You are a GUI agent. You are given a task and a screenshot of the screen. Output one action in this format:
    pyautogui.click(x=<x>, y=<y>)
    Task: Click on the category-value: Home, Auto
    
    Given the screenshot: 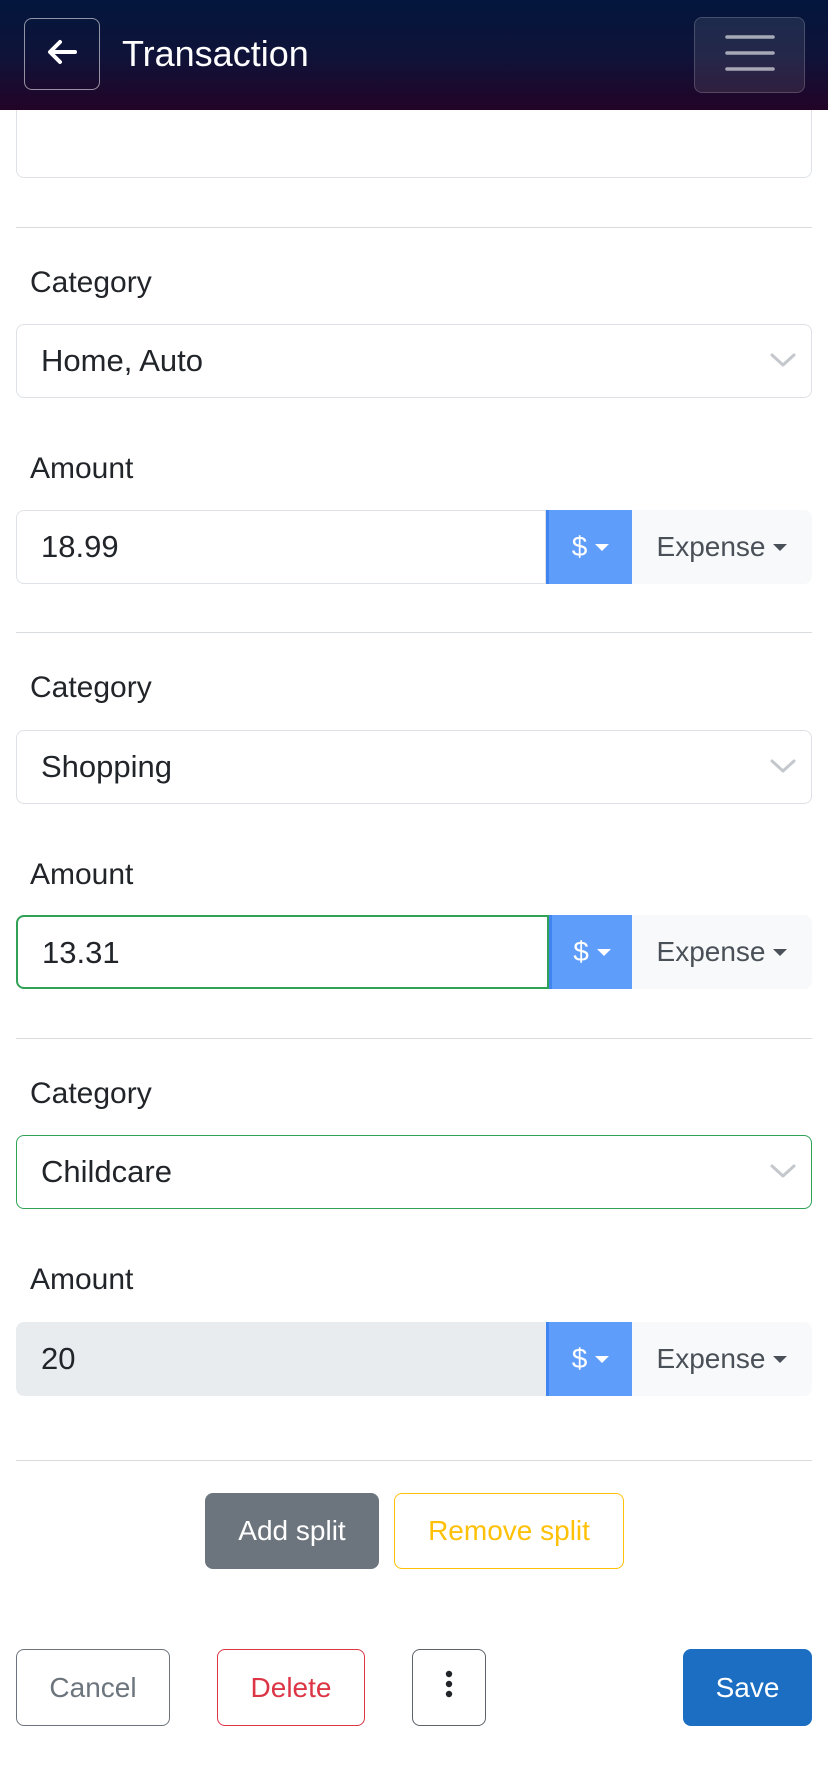 What is the action you would take?
    pyautogui.click(x=122, y=360)
    